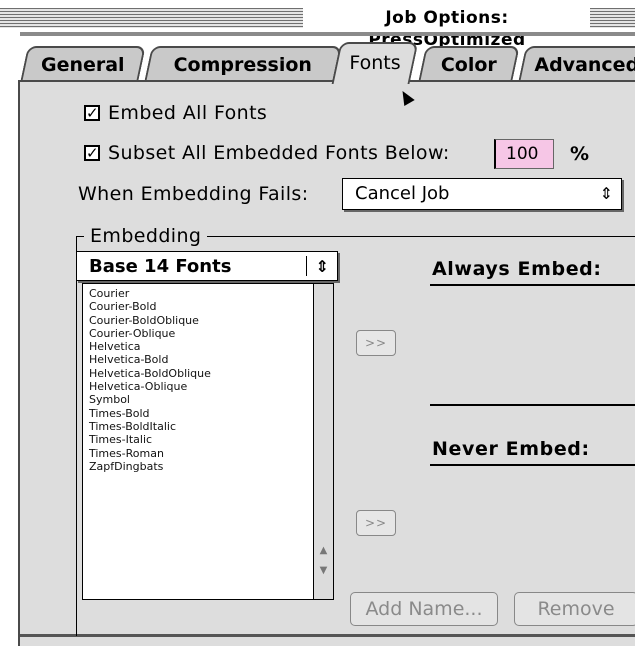 Image resolution: width=635 pixels, height=646 pixels. I want to click on never-embed-heading: Never Embed:, so click(511, 449).